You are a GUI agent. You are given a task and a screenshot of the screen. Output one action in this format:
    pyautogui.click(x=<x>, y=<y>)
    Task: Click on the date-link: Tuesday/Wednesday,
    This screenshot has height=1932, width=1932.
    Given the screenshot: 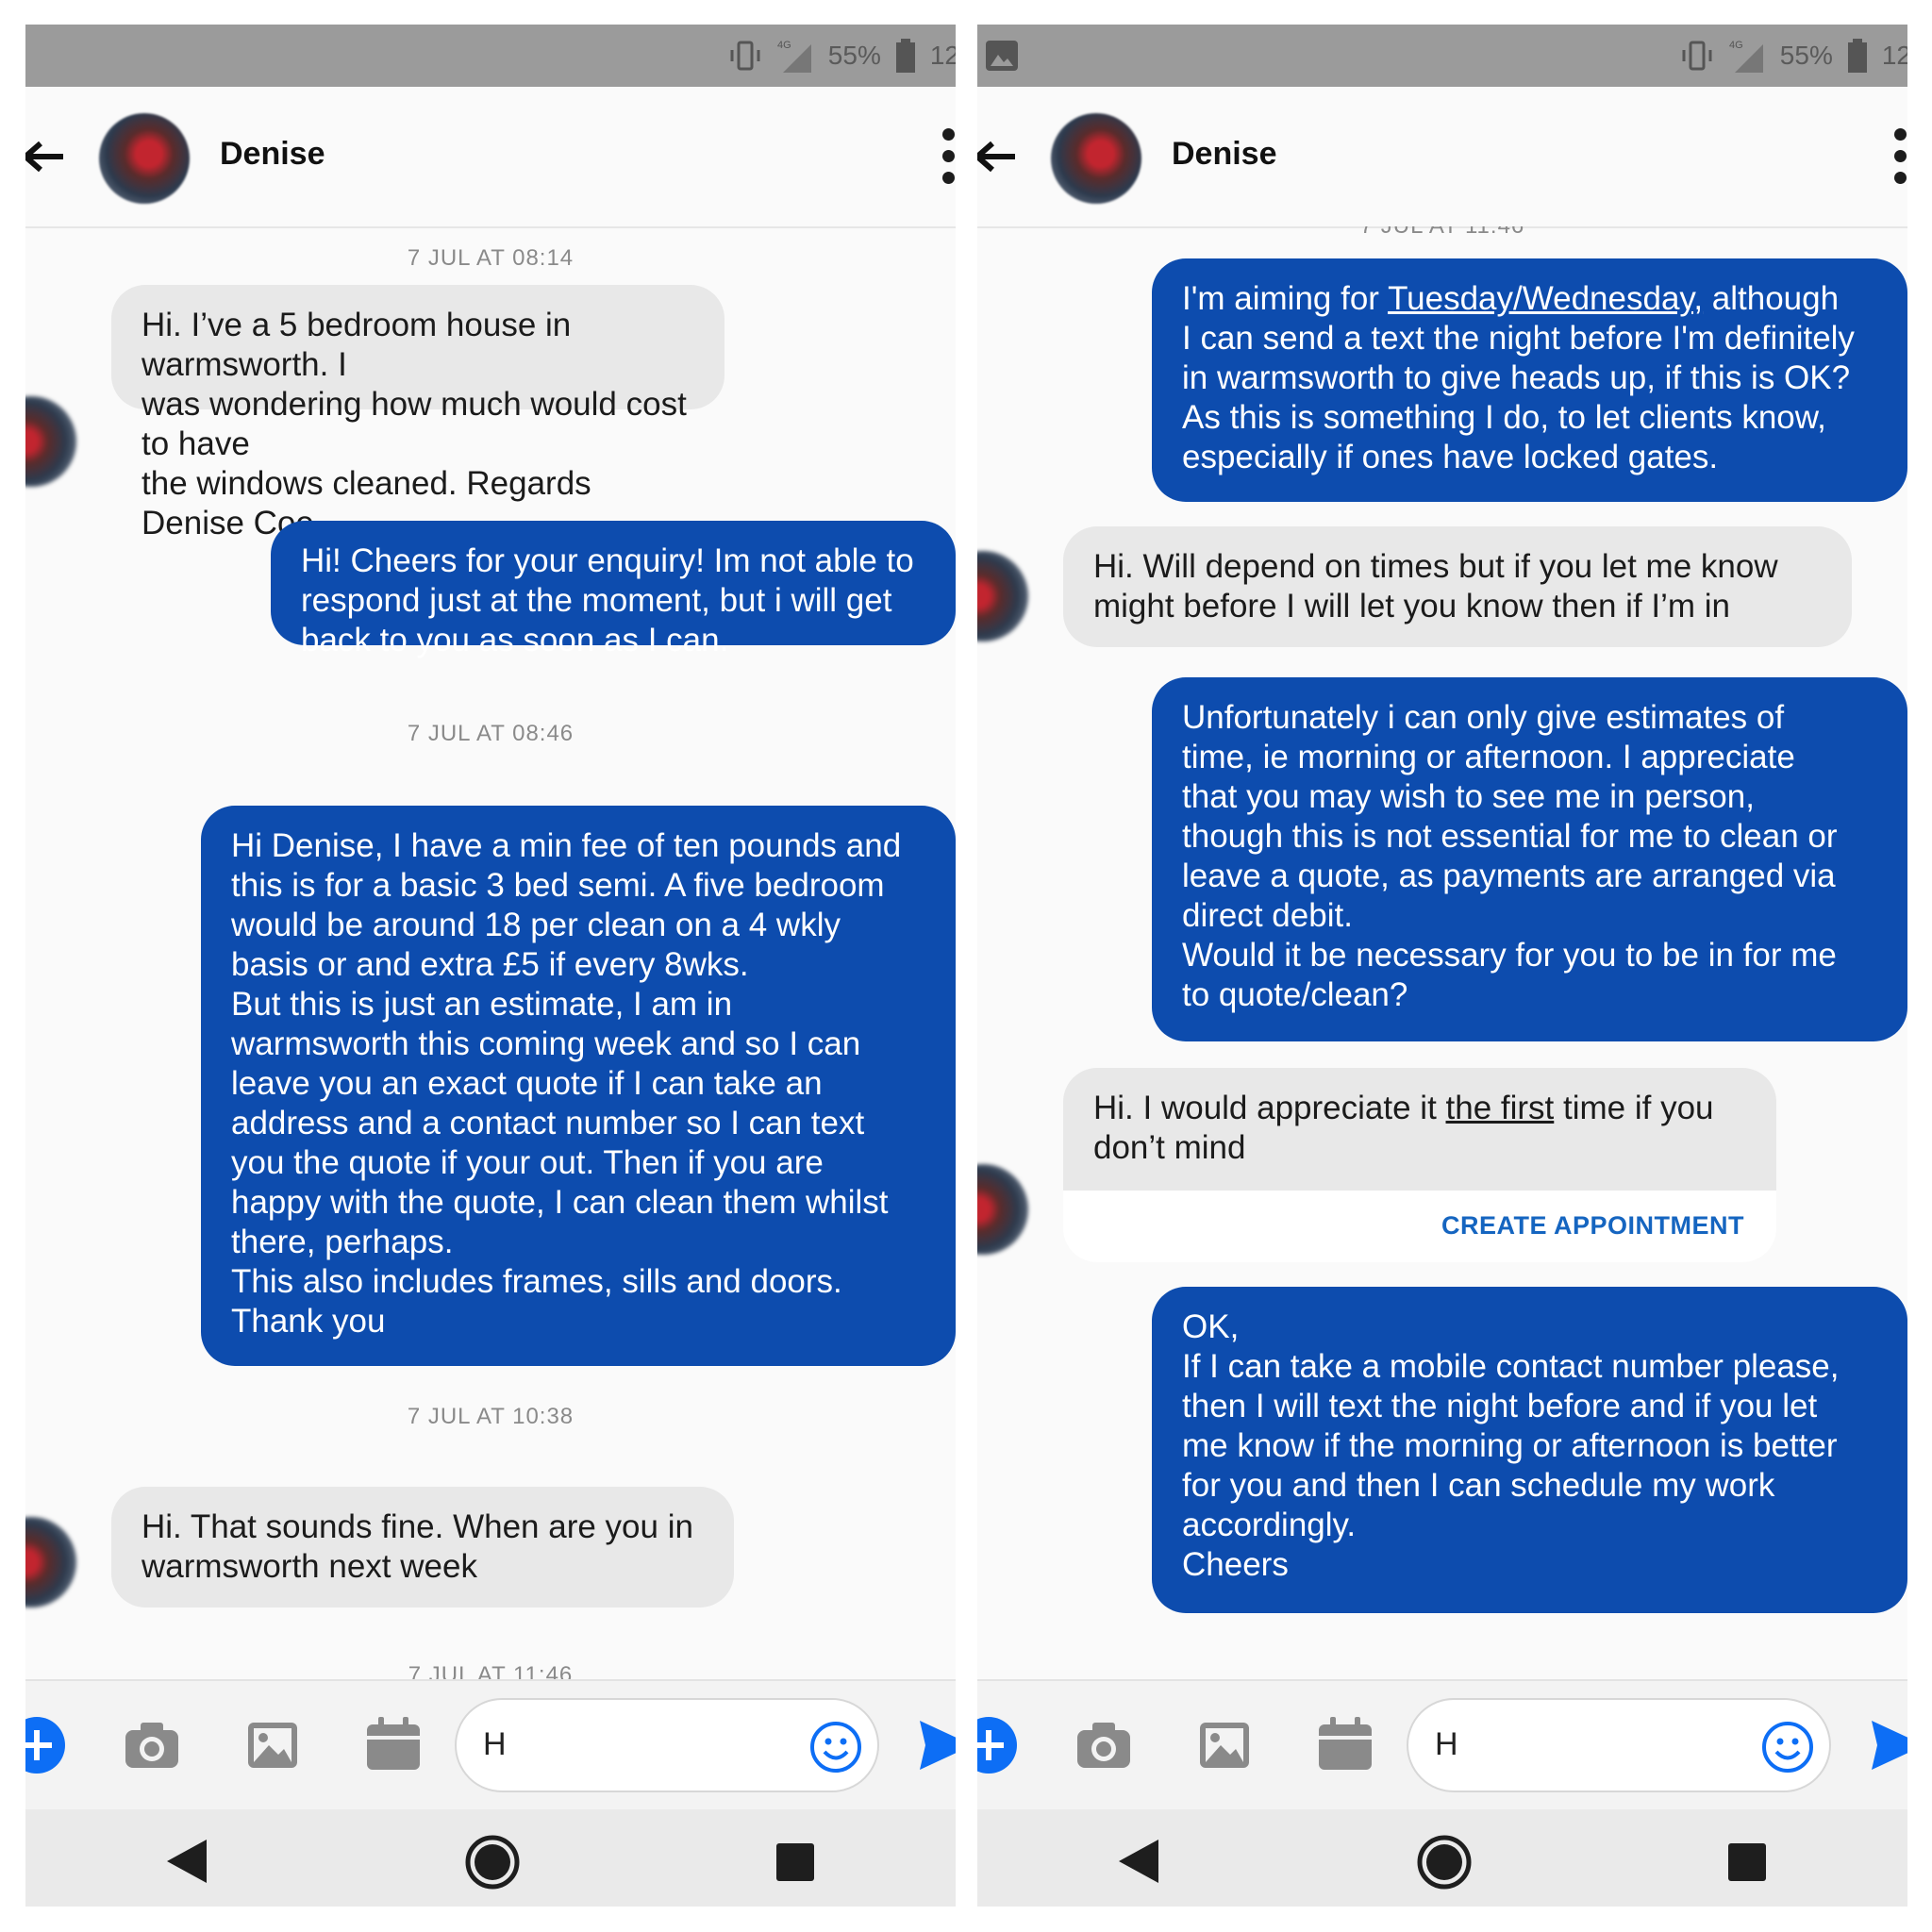 What is the action you would take?
    pyautogui.click(x=1545, y=298)
    